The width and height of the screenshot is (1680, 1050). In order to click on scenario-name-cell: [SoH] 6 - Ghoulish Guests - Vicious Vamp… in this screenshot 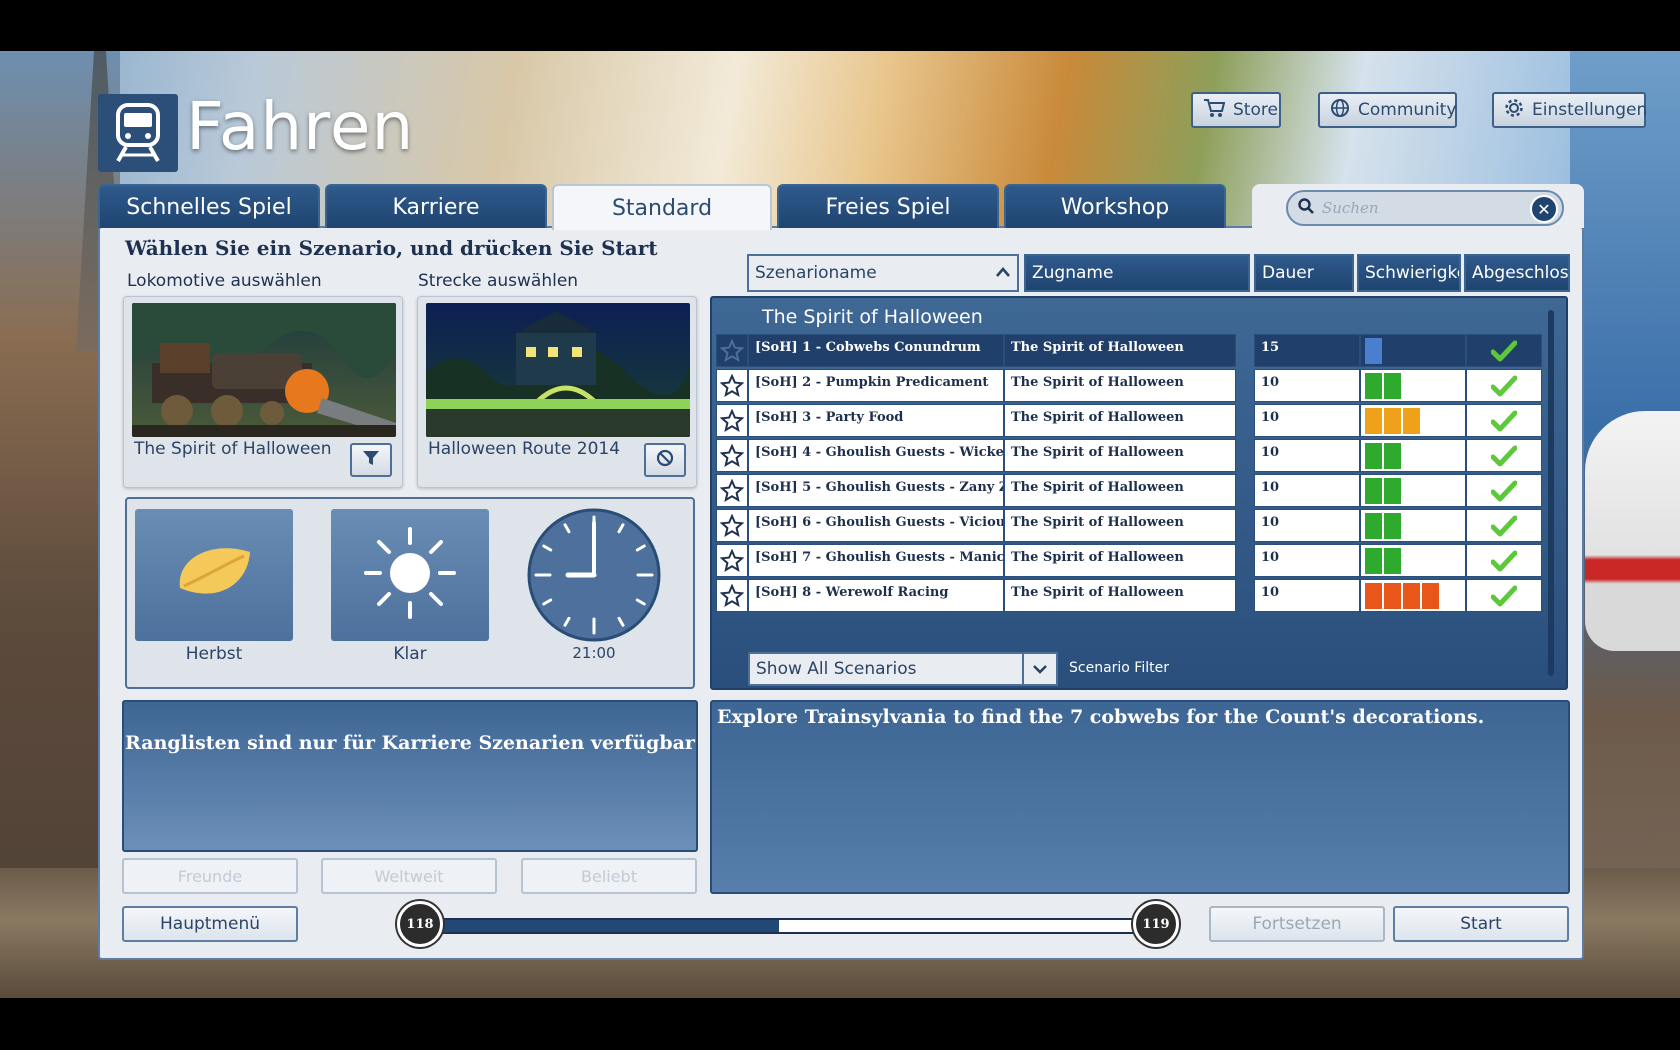, I will do `click(876, 525)`.